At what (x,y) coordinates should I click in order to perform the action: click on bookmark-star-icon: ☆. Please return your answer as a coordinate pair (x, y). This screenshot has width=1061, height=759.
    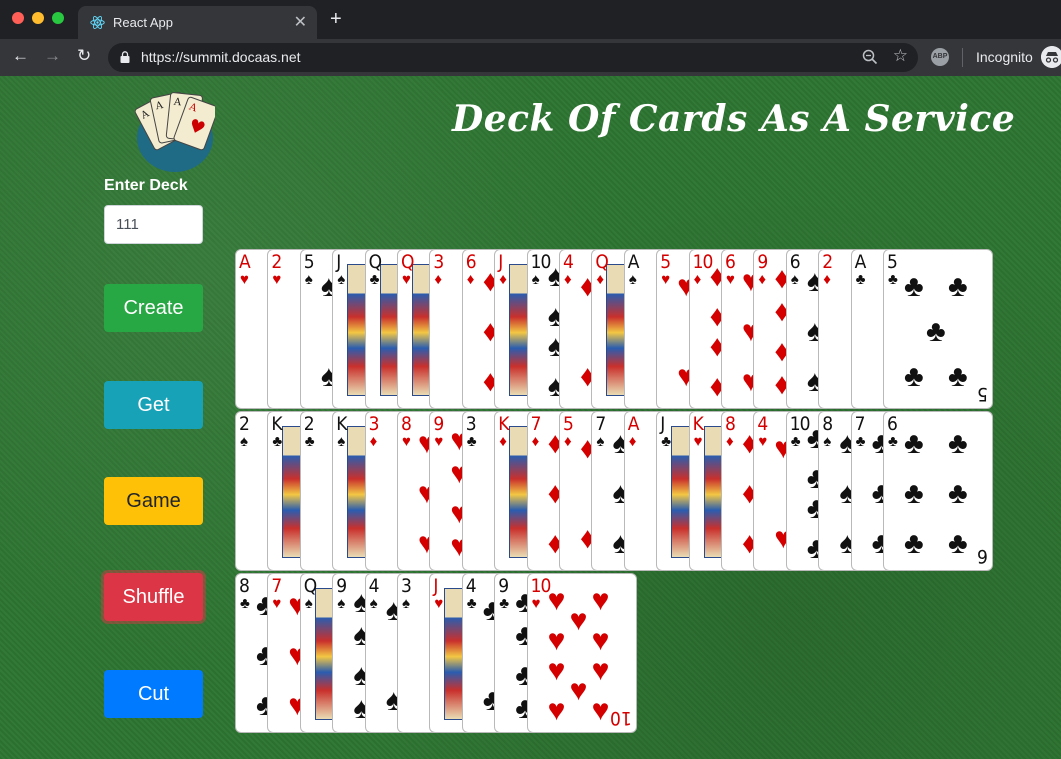
    Looking at the image, I should click on (900, 56).